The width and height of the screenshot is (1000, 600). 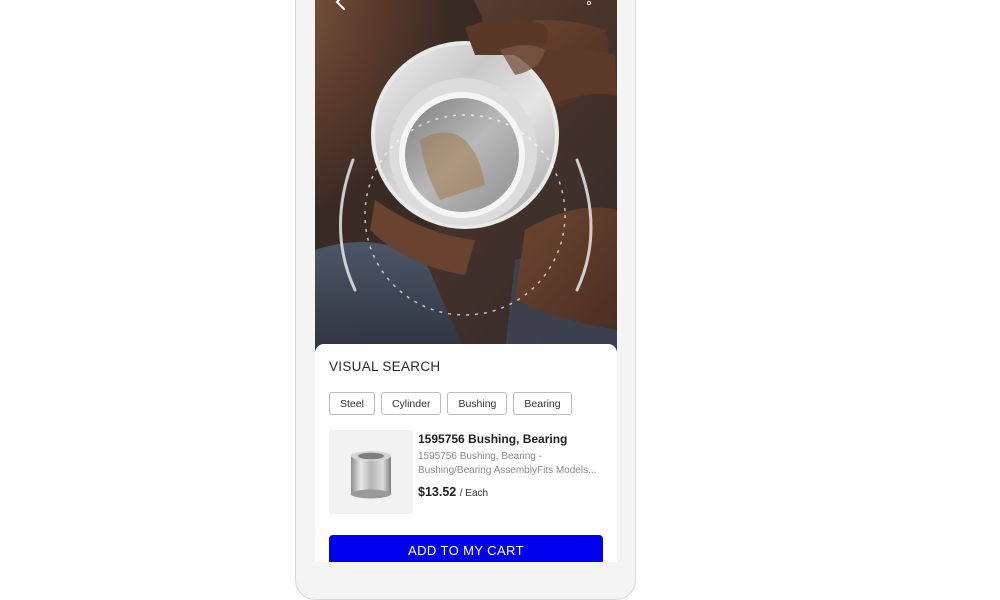 What do you see at coordinates (466, 548) in the screenshot?
I see `add-to-cart-button: ADD TO MY CART` at bounding box center [466, 548].